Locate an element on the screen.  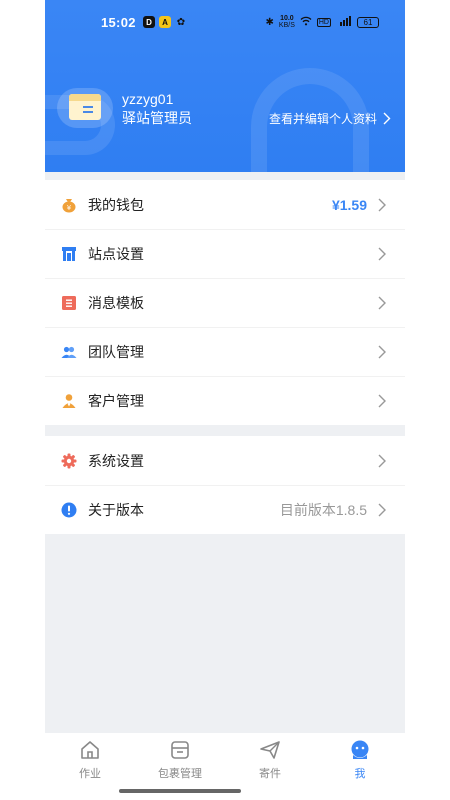
menu-item-label: 消息模板 is located at coordinates (116, 302).